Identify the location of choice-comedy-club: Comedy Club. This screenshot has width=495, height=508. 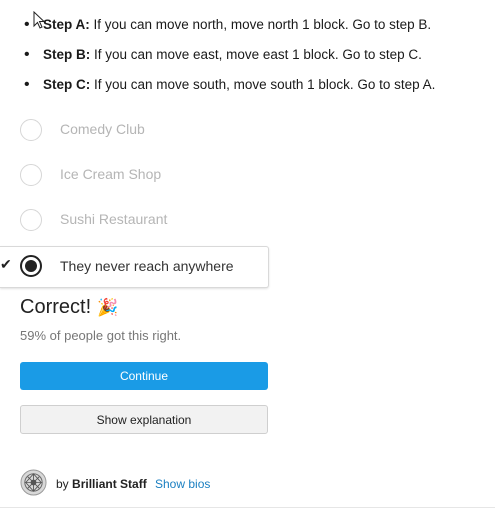
(144, 132).